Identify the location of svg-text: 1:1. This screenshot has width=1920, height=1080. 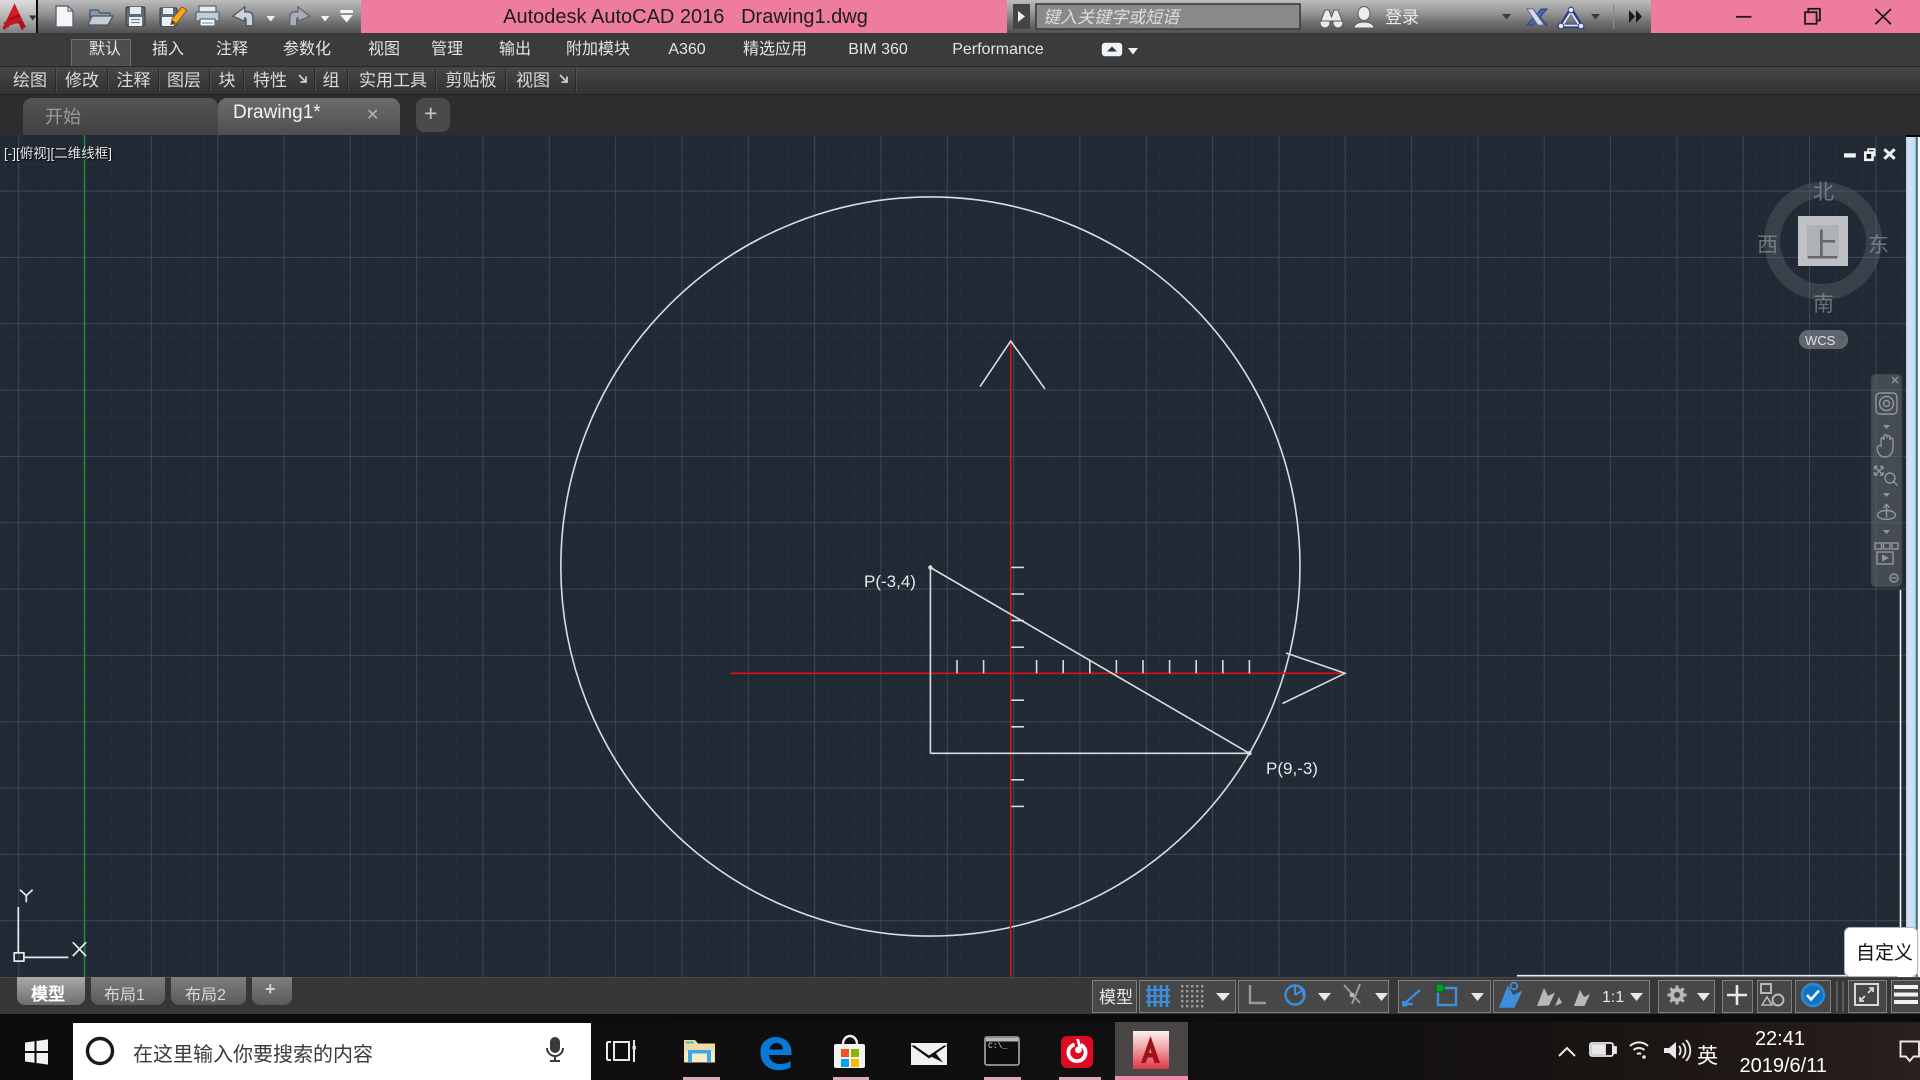
(1613, 997).